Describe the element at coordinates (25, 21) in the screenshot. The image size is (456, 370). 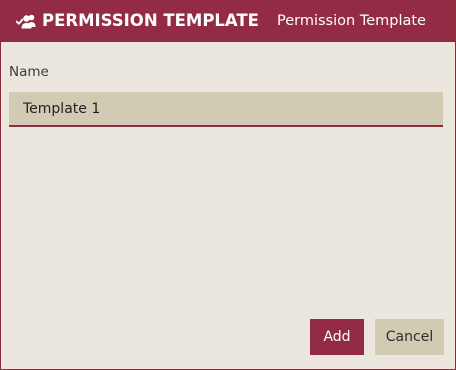
I see `users-check-icon` at that location.